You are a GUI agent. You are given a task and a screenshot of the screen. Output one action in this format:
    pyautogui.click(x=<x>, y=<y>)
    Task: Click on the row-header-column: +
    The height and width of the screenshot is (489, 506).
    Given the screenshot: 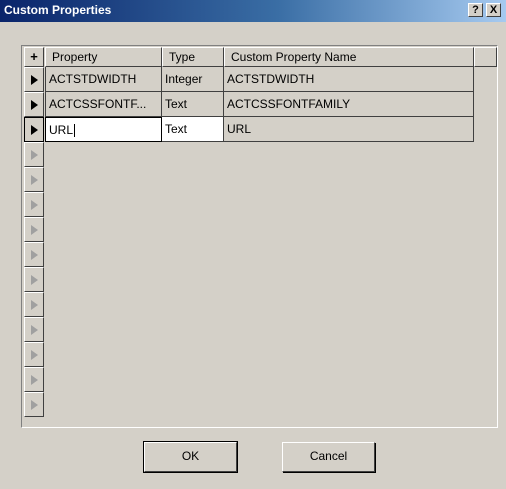 What is the action you would take?
    pyautogui.click(x=34, y=237)
    